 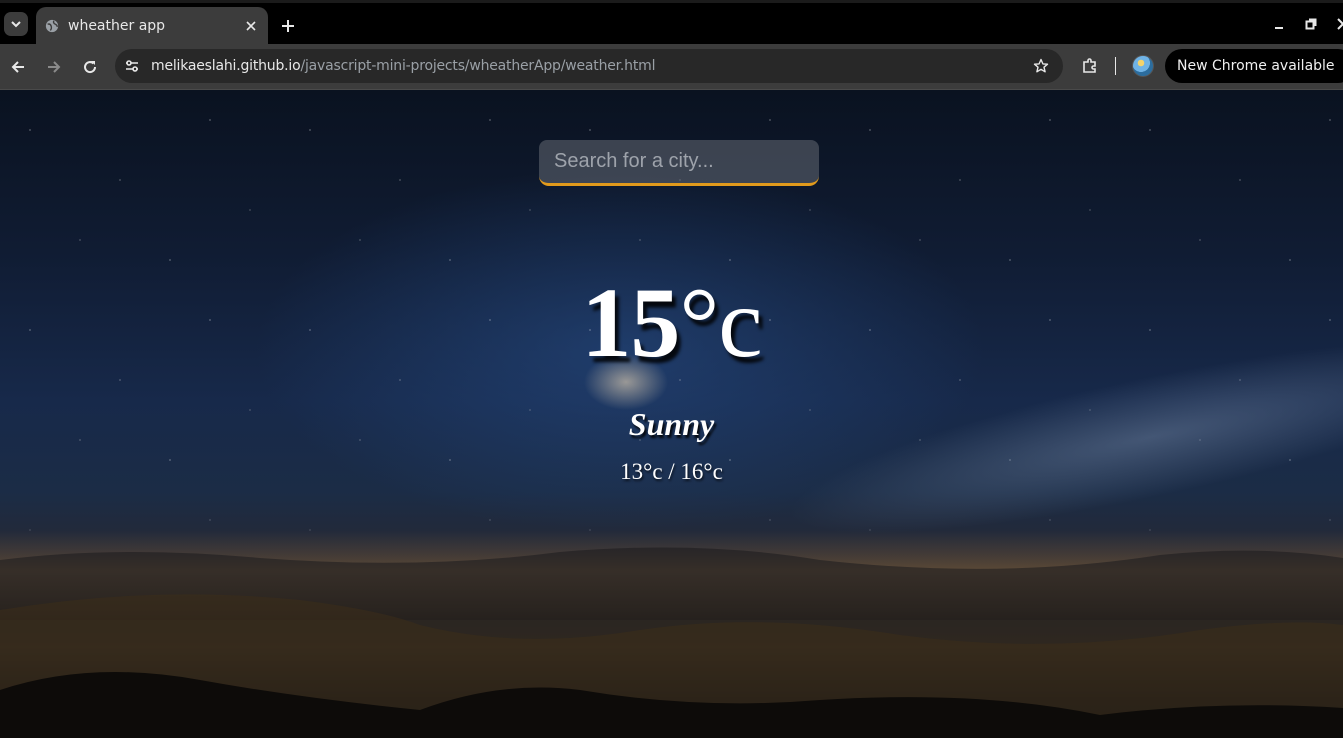 What do you see at coordinates (630, 322) in the screenshot?
I see `temperature-value: 15` at bounding box center [630, 322].